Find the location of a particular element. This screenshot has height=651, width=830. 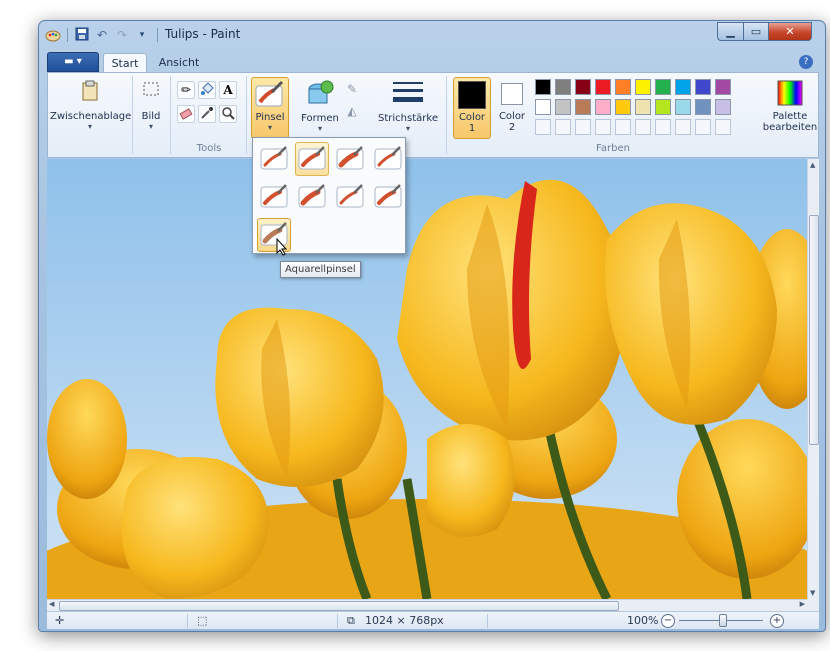

color2-number: 2 is located at coordinates (512, 127).